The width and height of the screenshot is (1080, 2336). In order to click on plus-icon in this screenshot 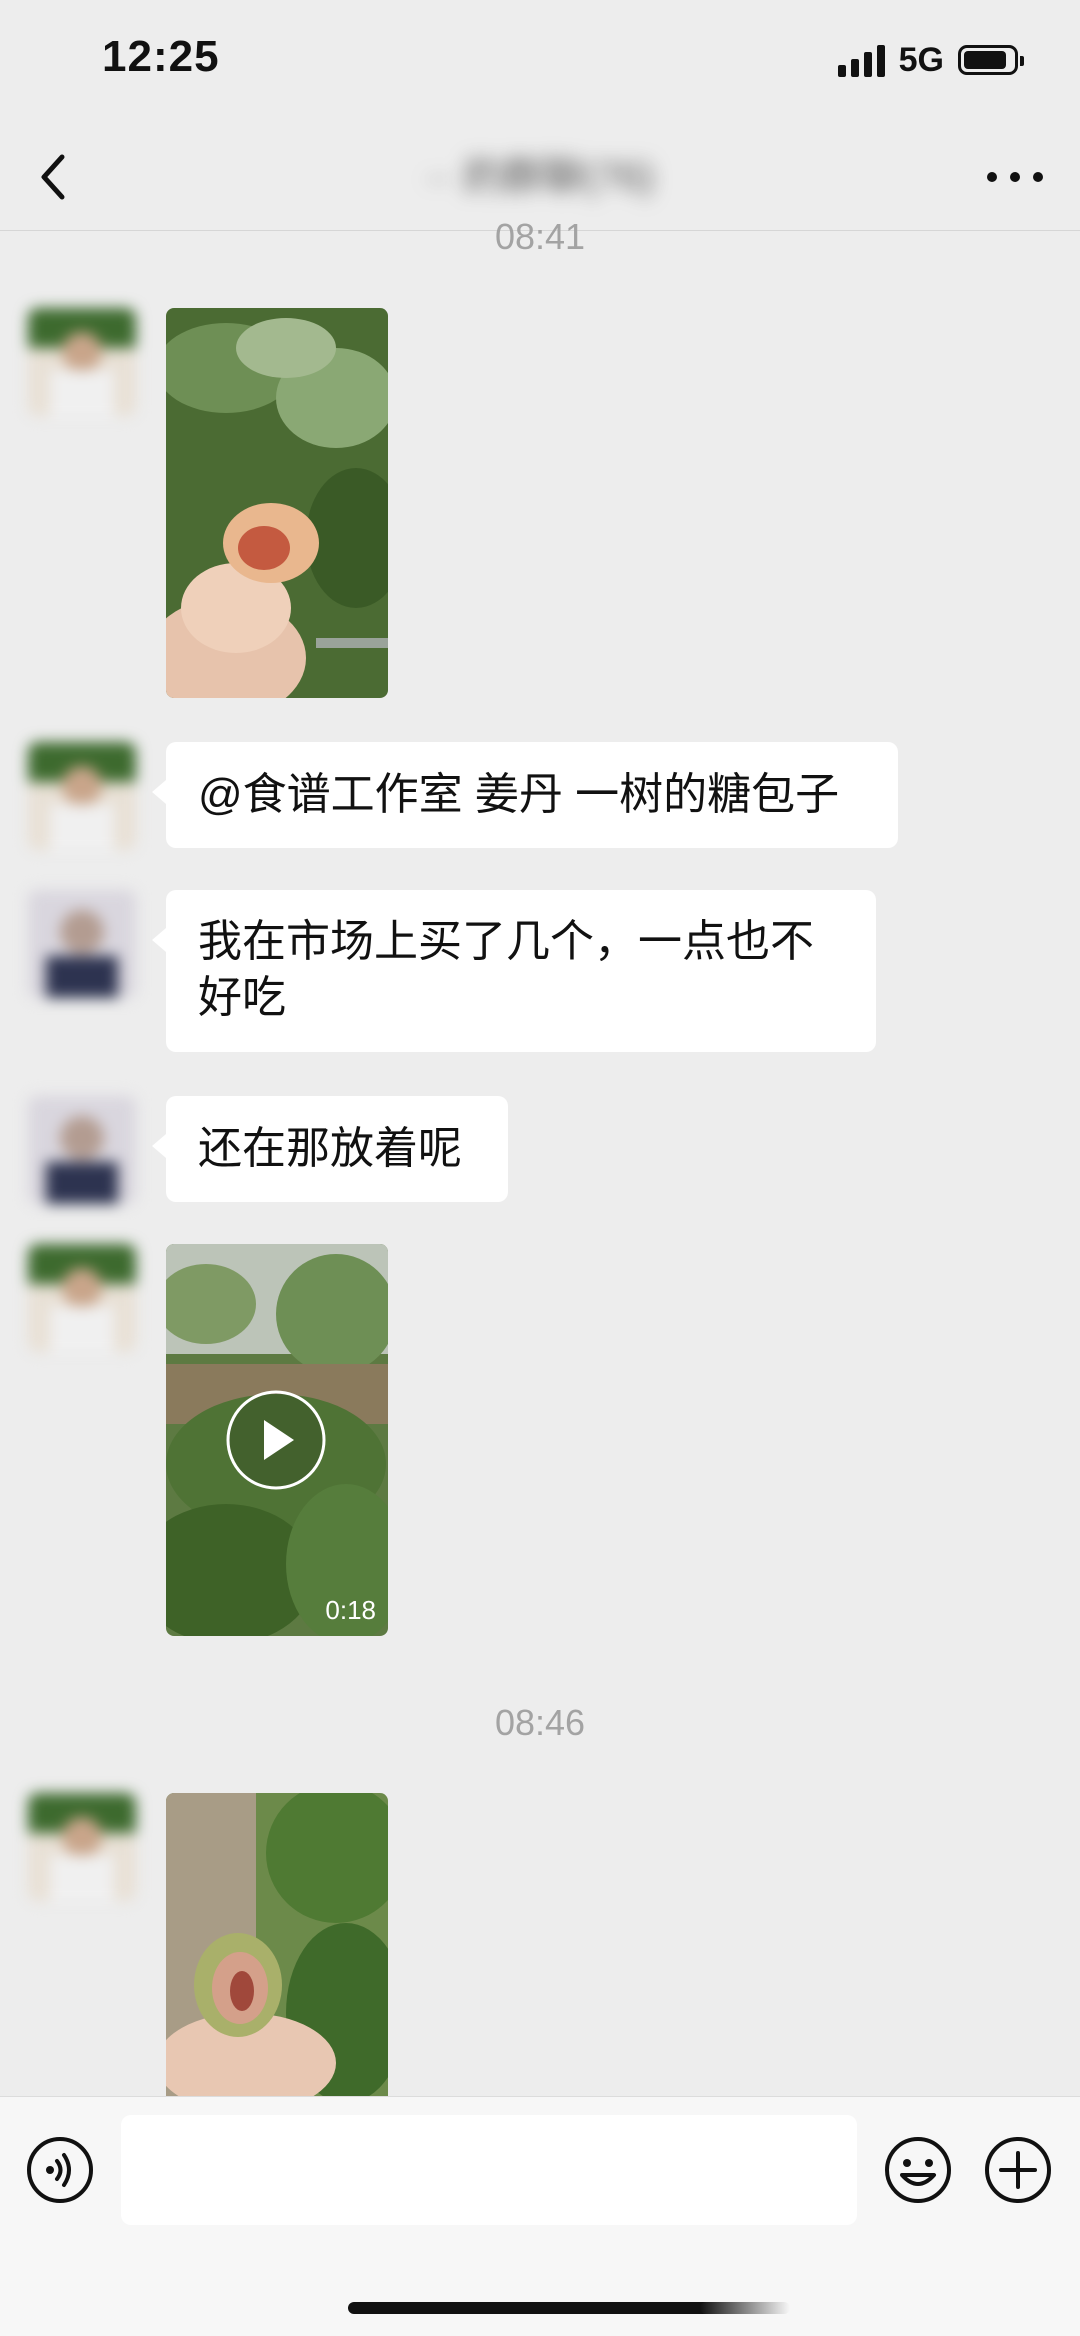, I will do `click(1018, 2170)`.